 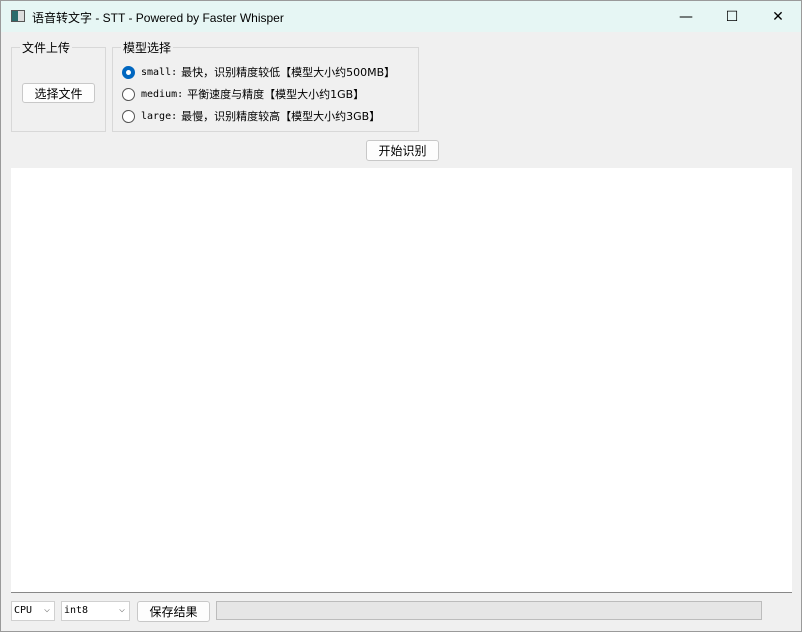 I want to click on compute-type-select: int8 ⌵, so click(x=95, y=611).